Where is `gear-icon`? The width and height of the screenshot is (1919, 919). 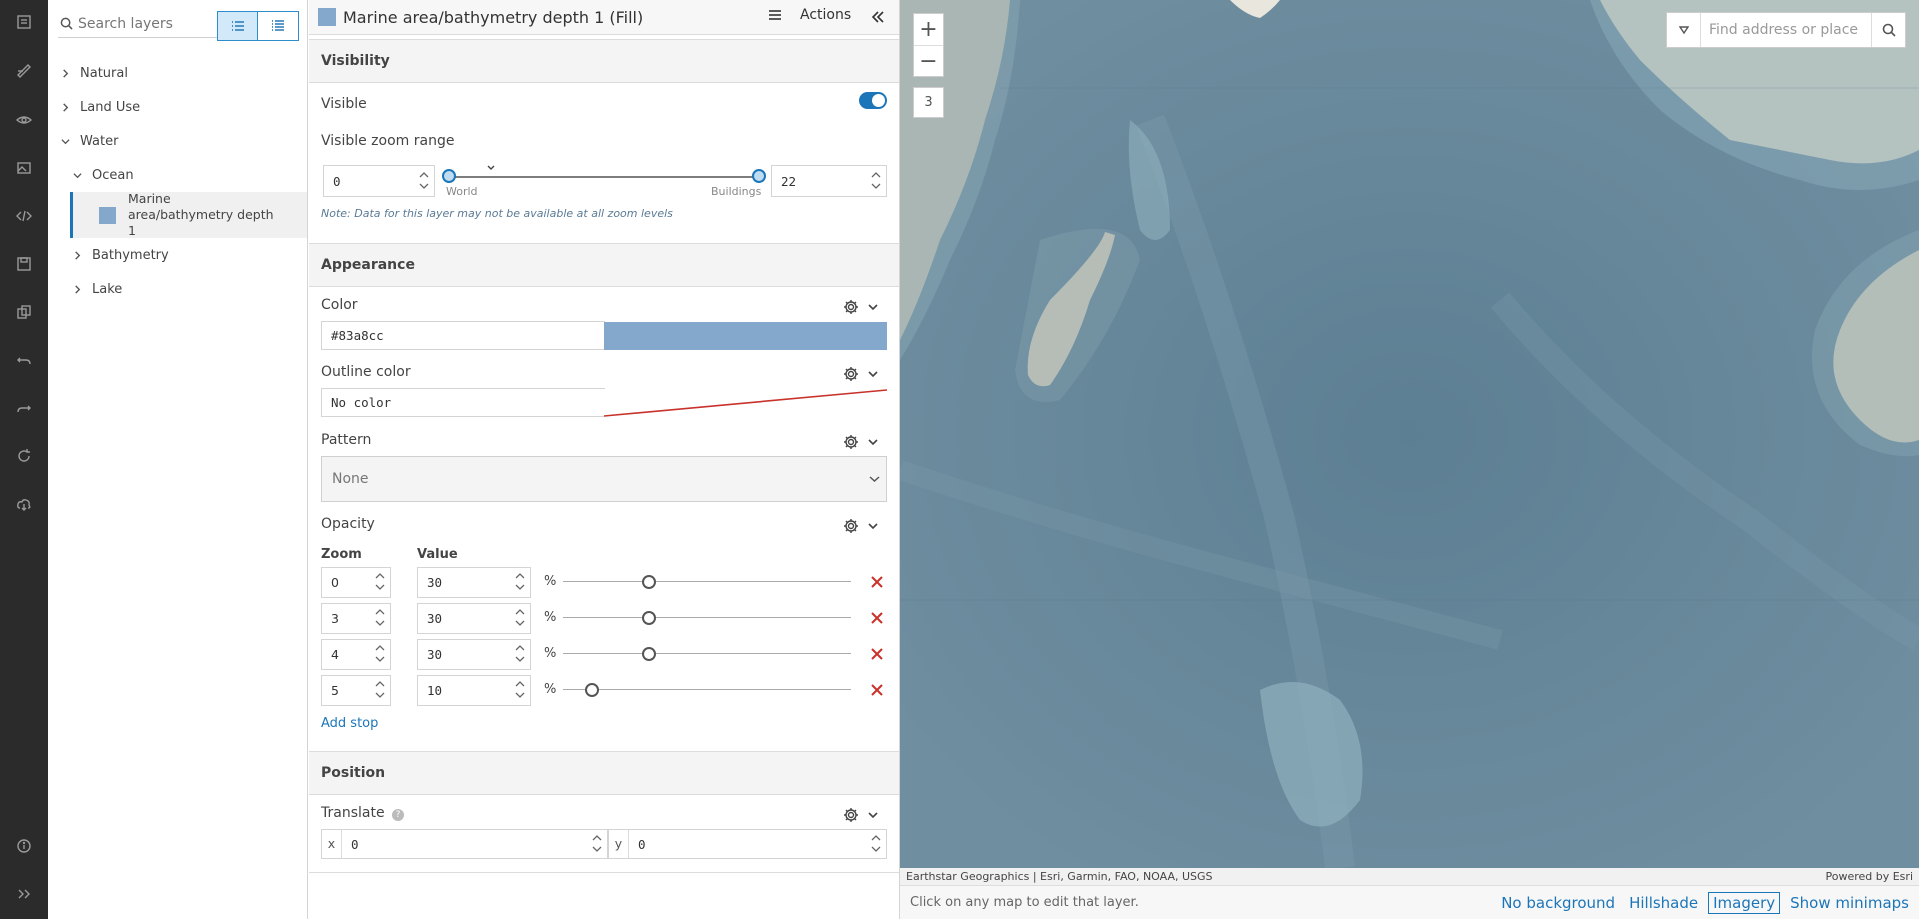
gear-icon is located at coordinates (851, 307).